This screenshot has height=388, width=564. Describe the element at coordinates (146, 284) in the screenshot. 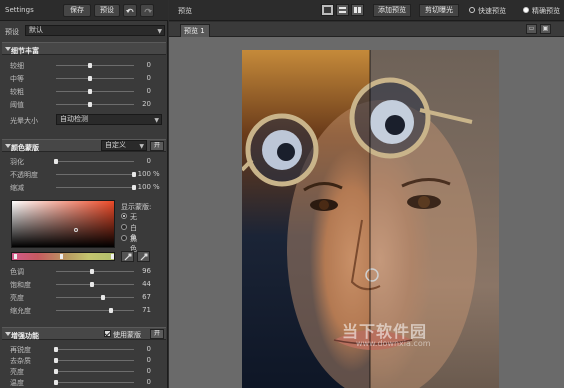

I see `slider-value: 44` at that location.